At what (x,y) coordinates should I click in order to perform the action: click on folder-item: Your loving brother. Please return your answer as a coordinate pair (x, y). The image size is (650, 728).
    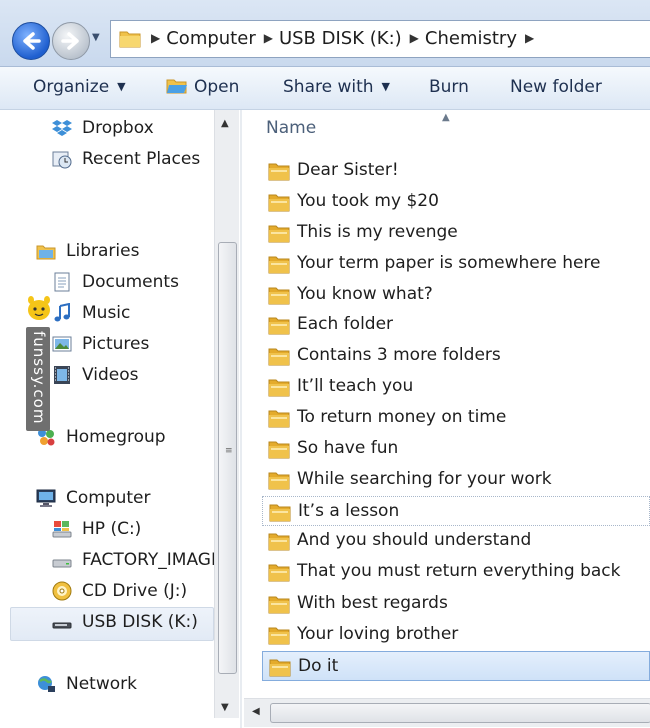
    Looking at the image, I should click on (456, 635).